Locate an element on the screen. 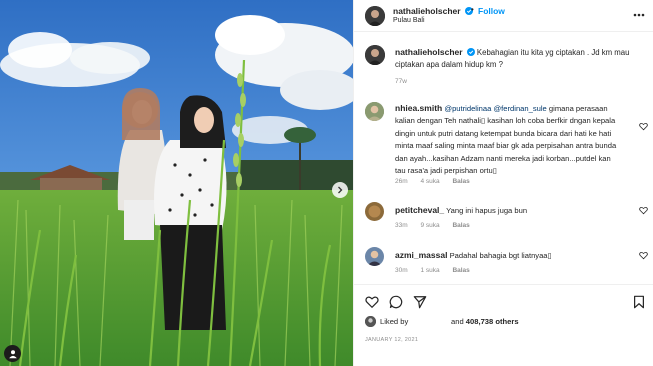 The image size is (653, 366). tagged-user-button is located at coordinates (12, 353).